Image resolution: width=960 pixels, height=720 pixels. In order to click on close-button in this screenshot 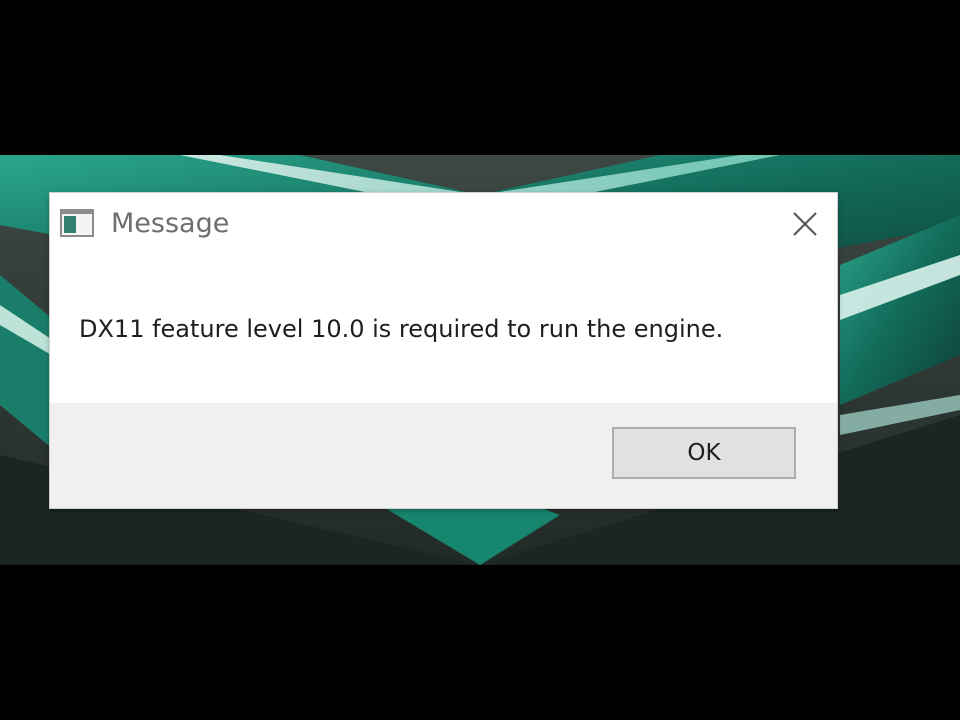, I will do `click(805, 223)`.